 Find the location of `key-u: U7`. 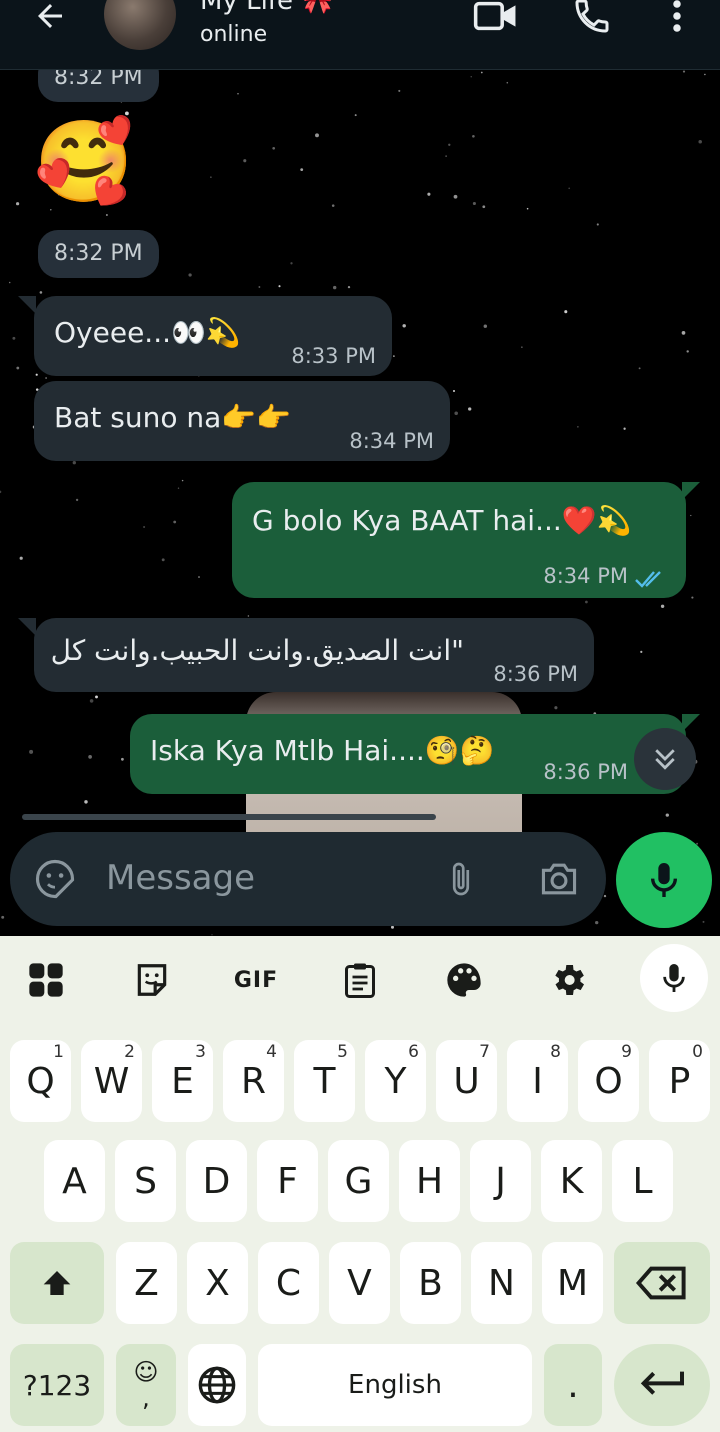

key-u: U7 is located at coordinates (466, 1081).